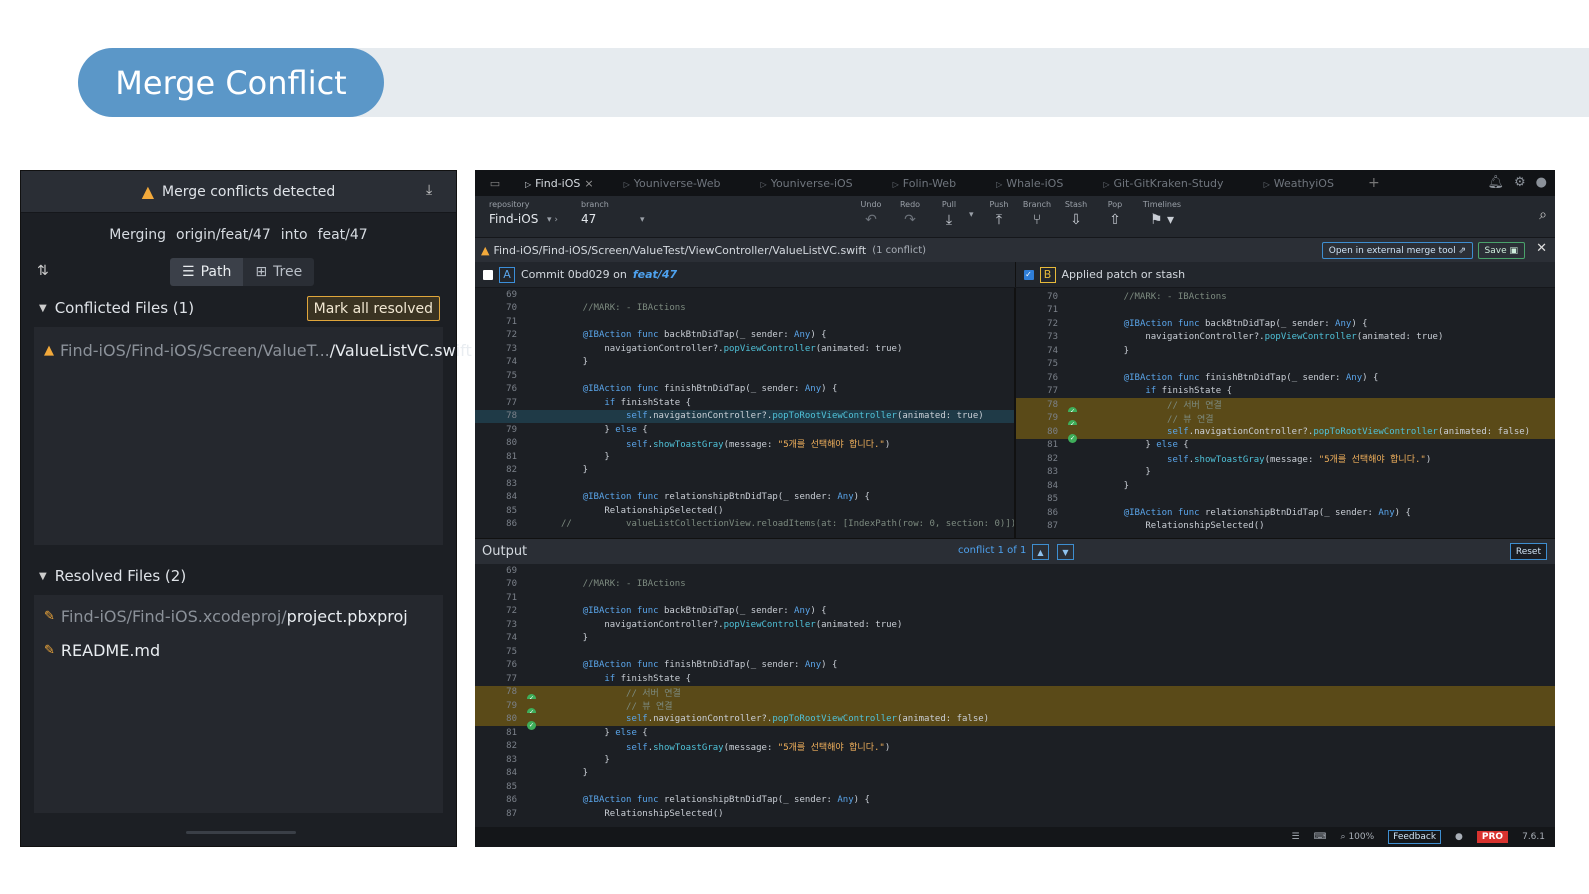  I want to click on tab-folin-web: ▷ Folin-Web, so click(934, 183).